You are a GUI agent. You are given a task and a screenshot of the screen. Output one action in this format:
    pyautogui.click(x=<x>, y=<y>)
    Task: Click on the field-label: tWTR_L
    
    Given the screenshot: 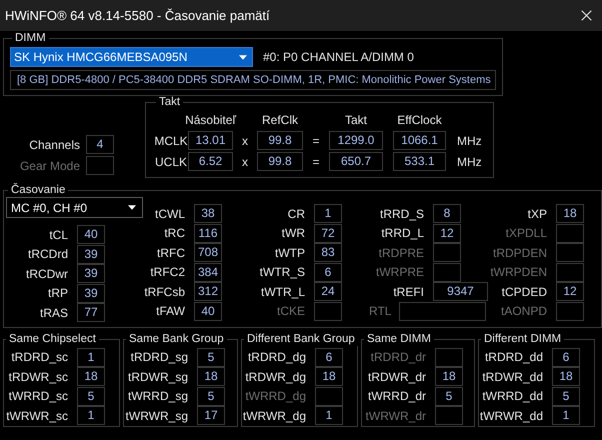 What is the action you would take?
    pyautogui.click(x=283, y=291)
    